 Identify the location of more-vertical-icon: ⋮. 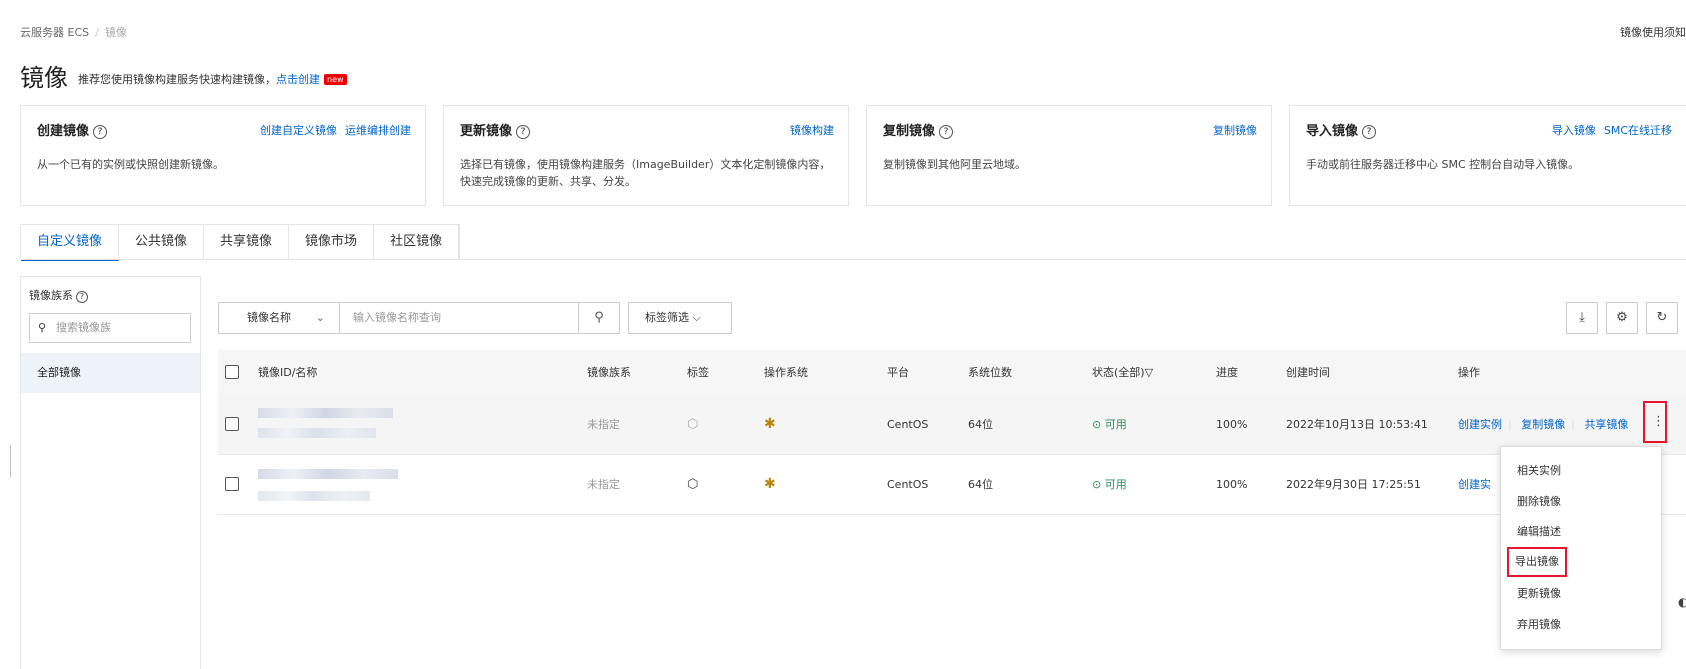
(1658, 421).